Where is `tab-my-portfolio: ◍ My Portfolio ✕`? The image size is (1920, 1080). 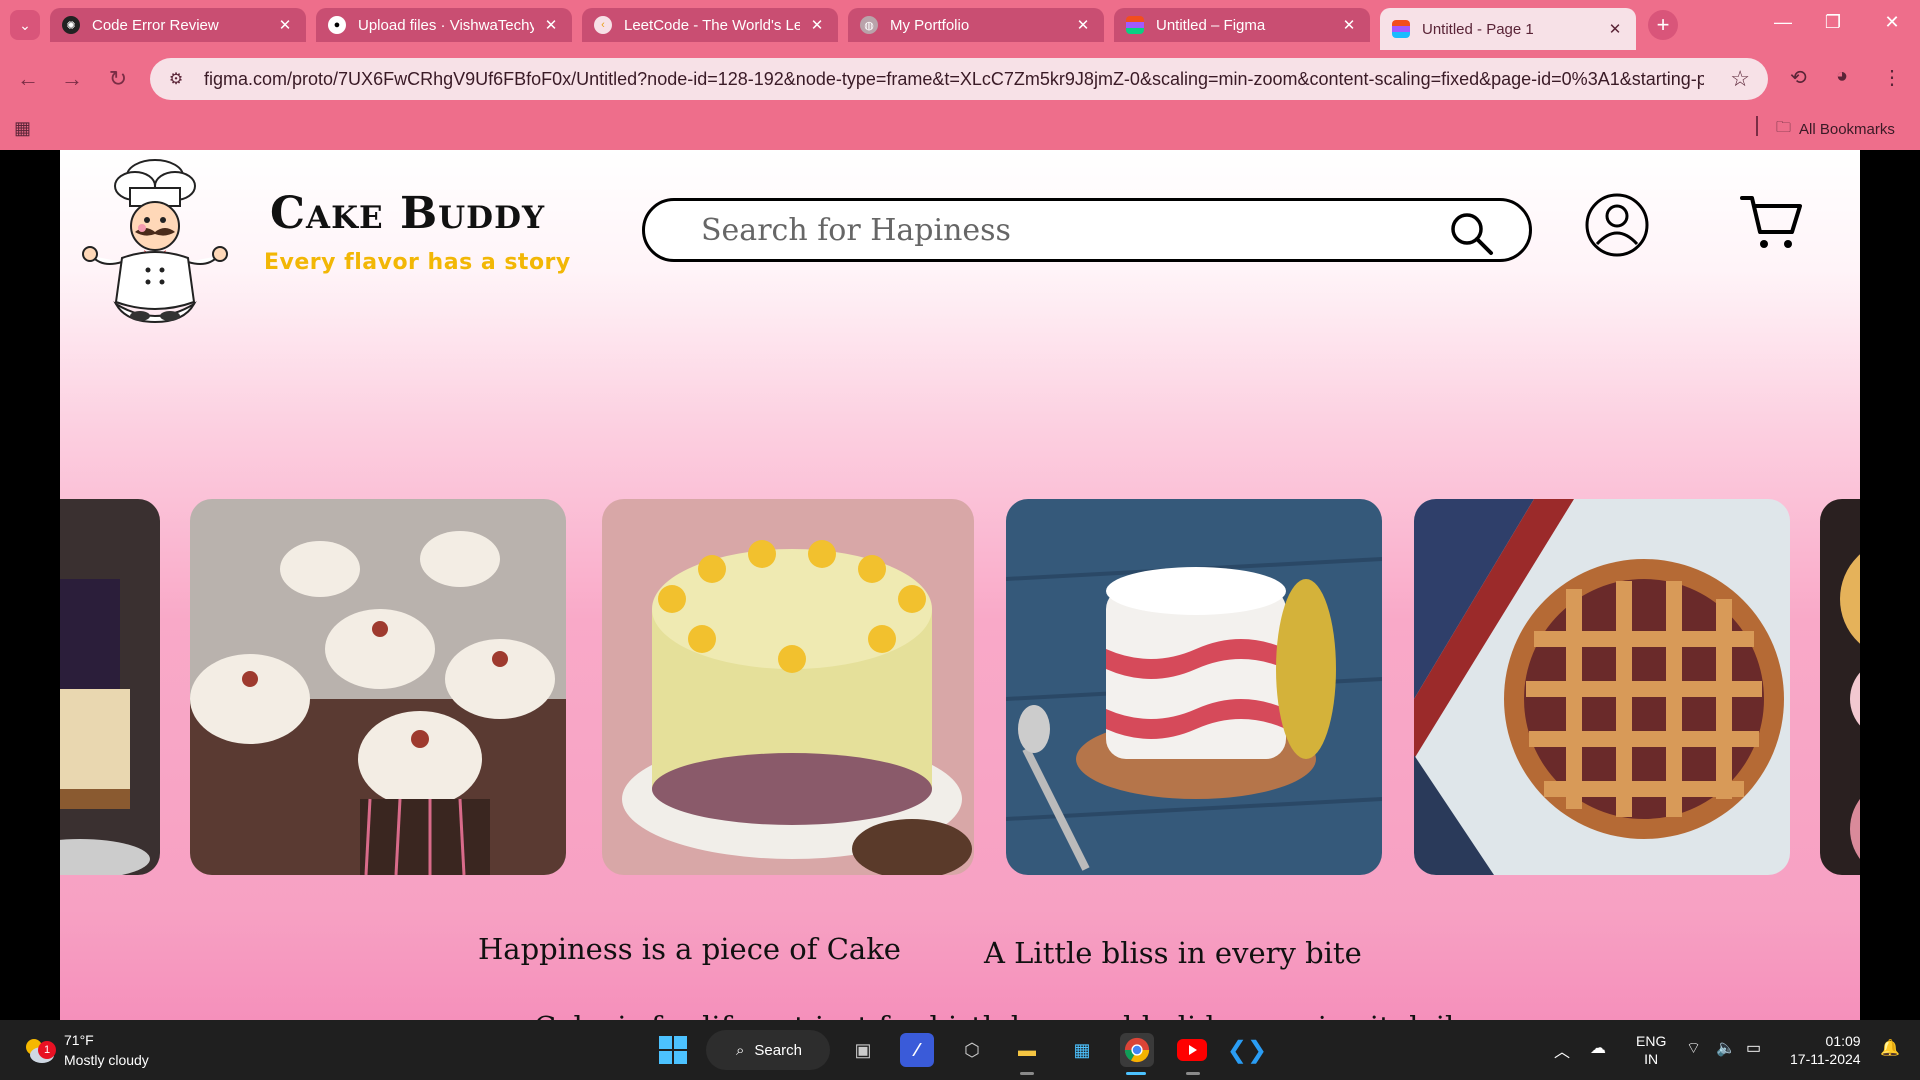
tab-my-portfolio: ◍ My Portfolio ✕ is located at coordinates (976, 25).